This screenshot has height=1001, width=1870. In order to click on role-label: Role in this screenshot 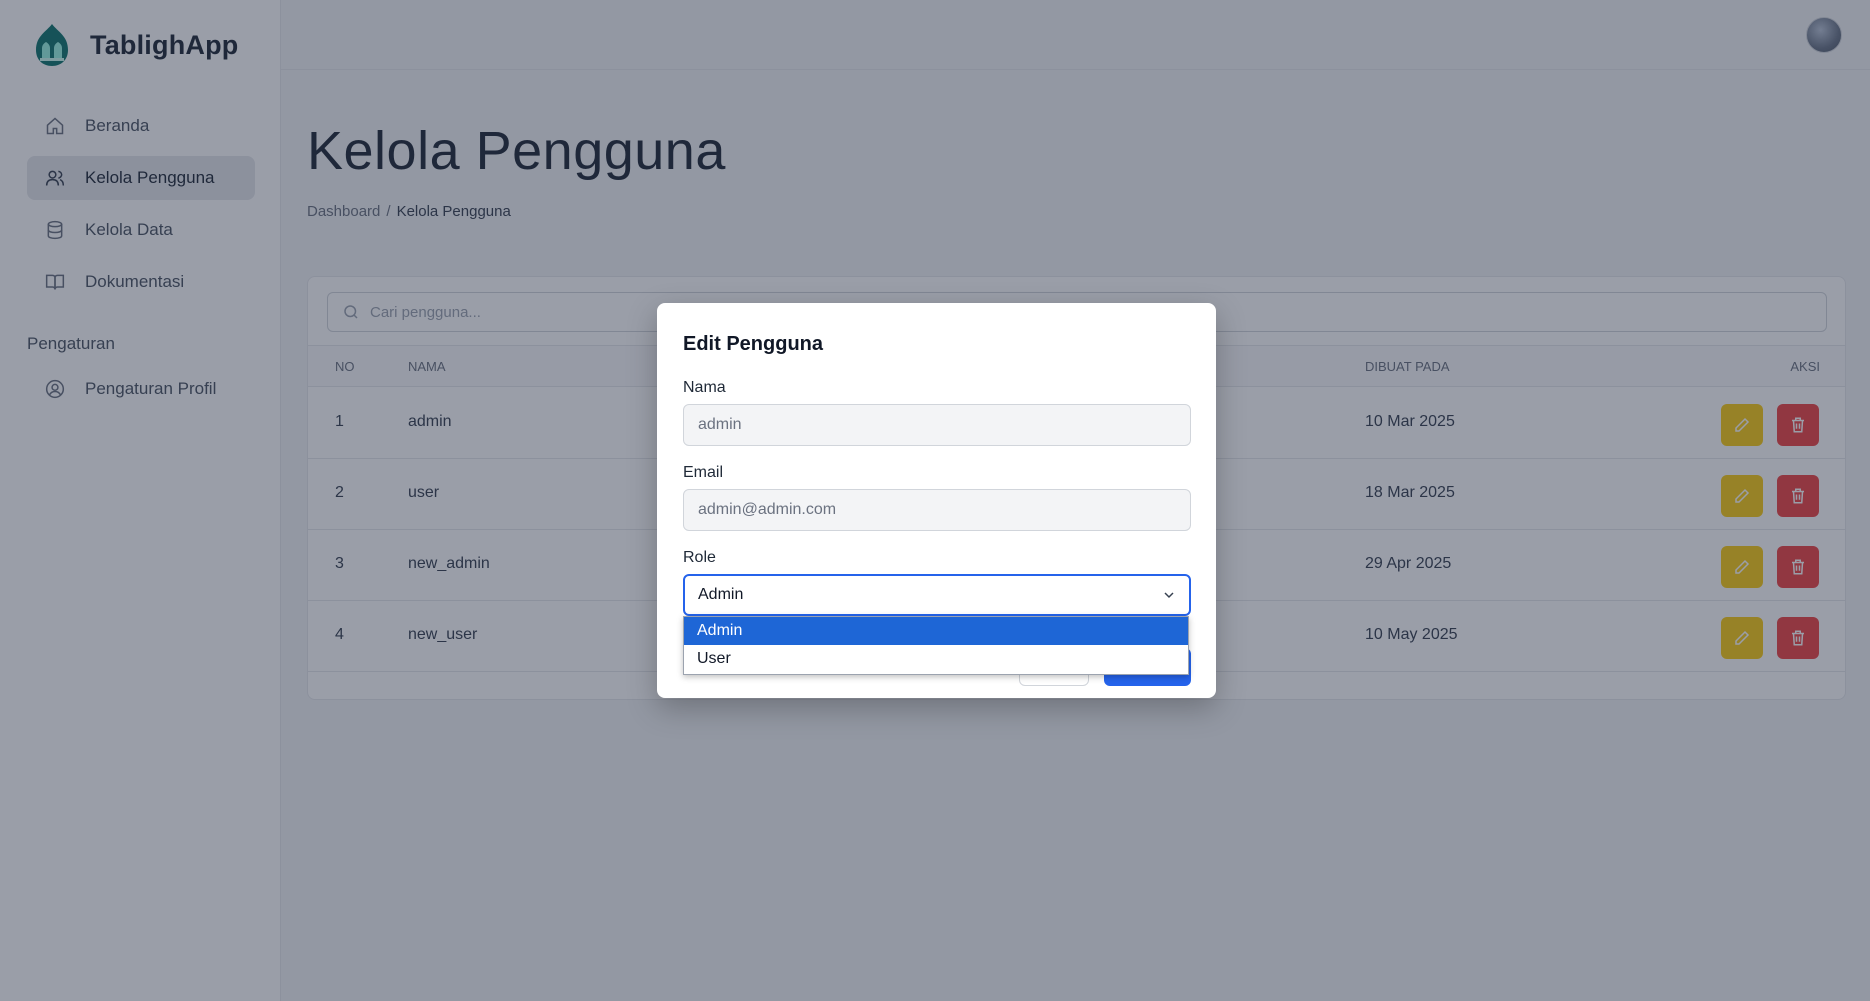, I will do `click(699, 557)`.